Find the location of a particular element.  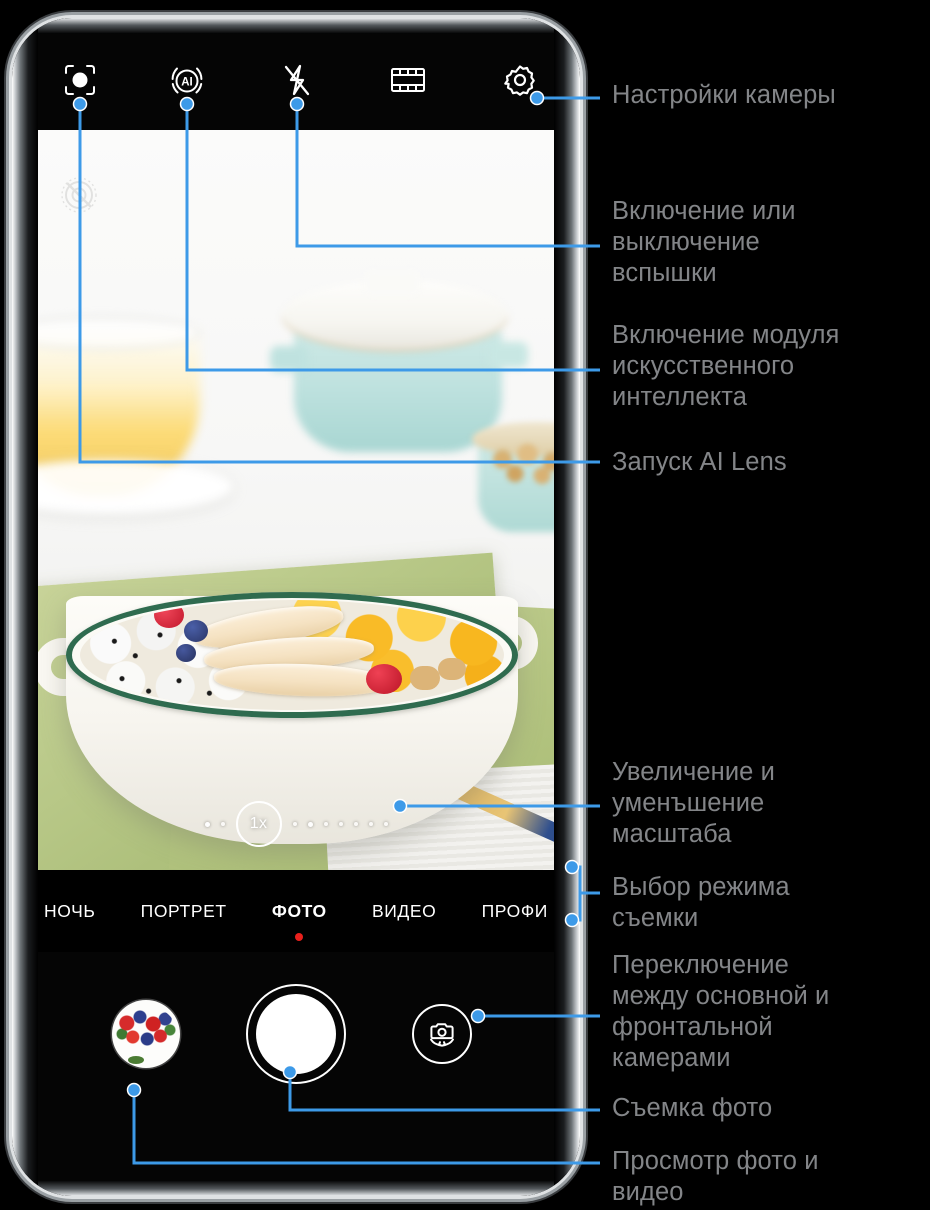

mode-night: НОЧЬ is located at coordinates (69, 911).